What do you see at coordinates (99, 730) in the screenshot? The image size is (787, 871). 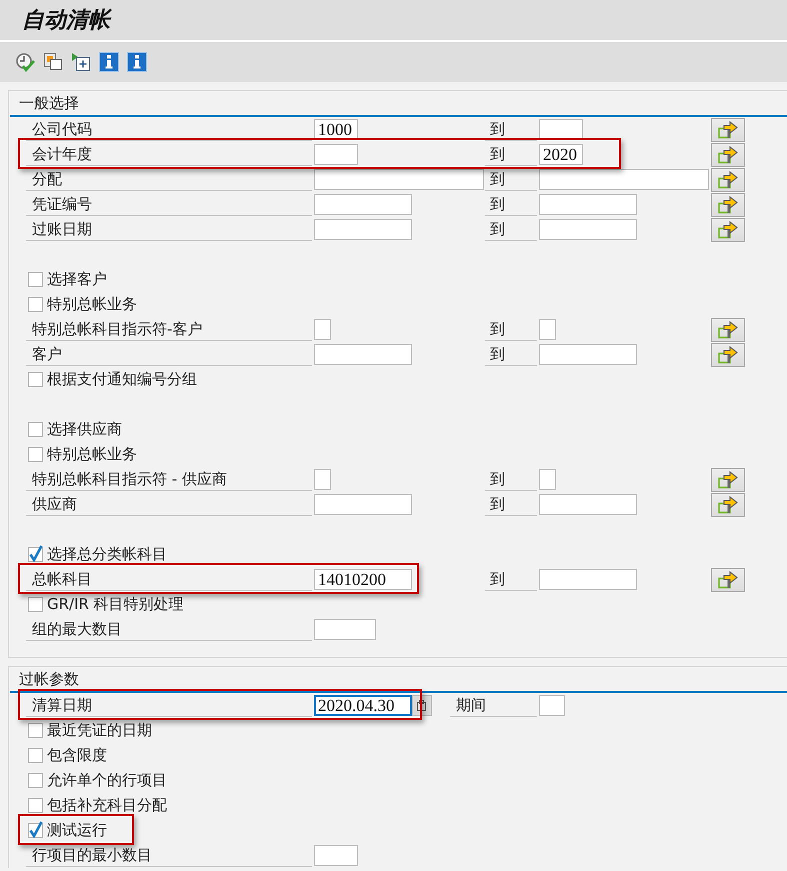 I see `checkbox-label: 最近凭证的日期` at bounding box center [99, 730].